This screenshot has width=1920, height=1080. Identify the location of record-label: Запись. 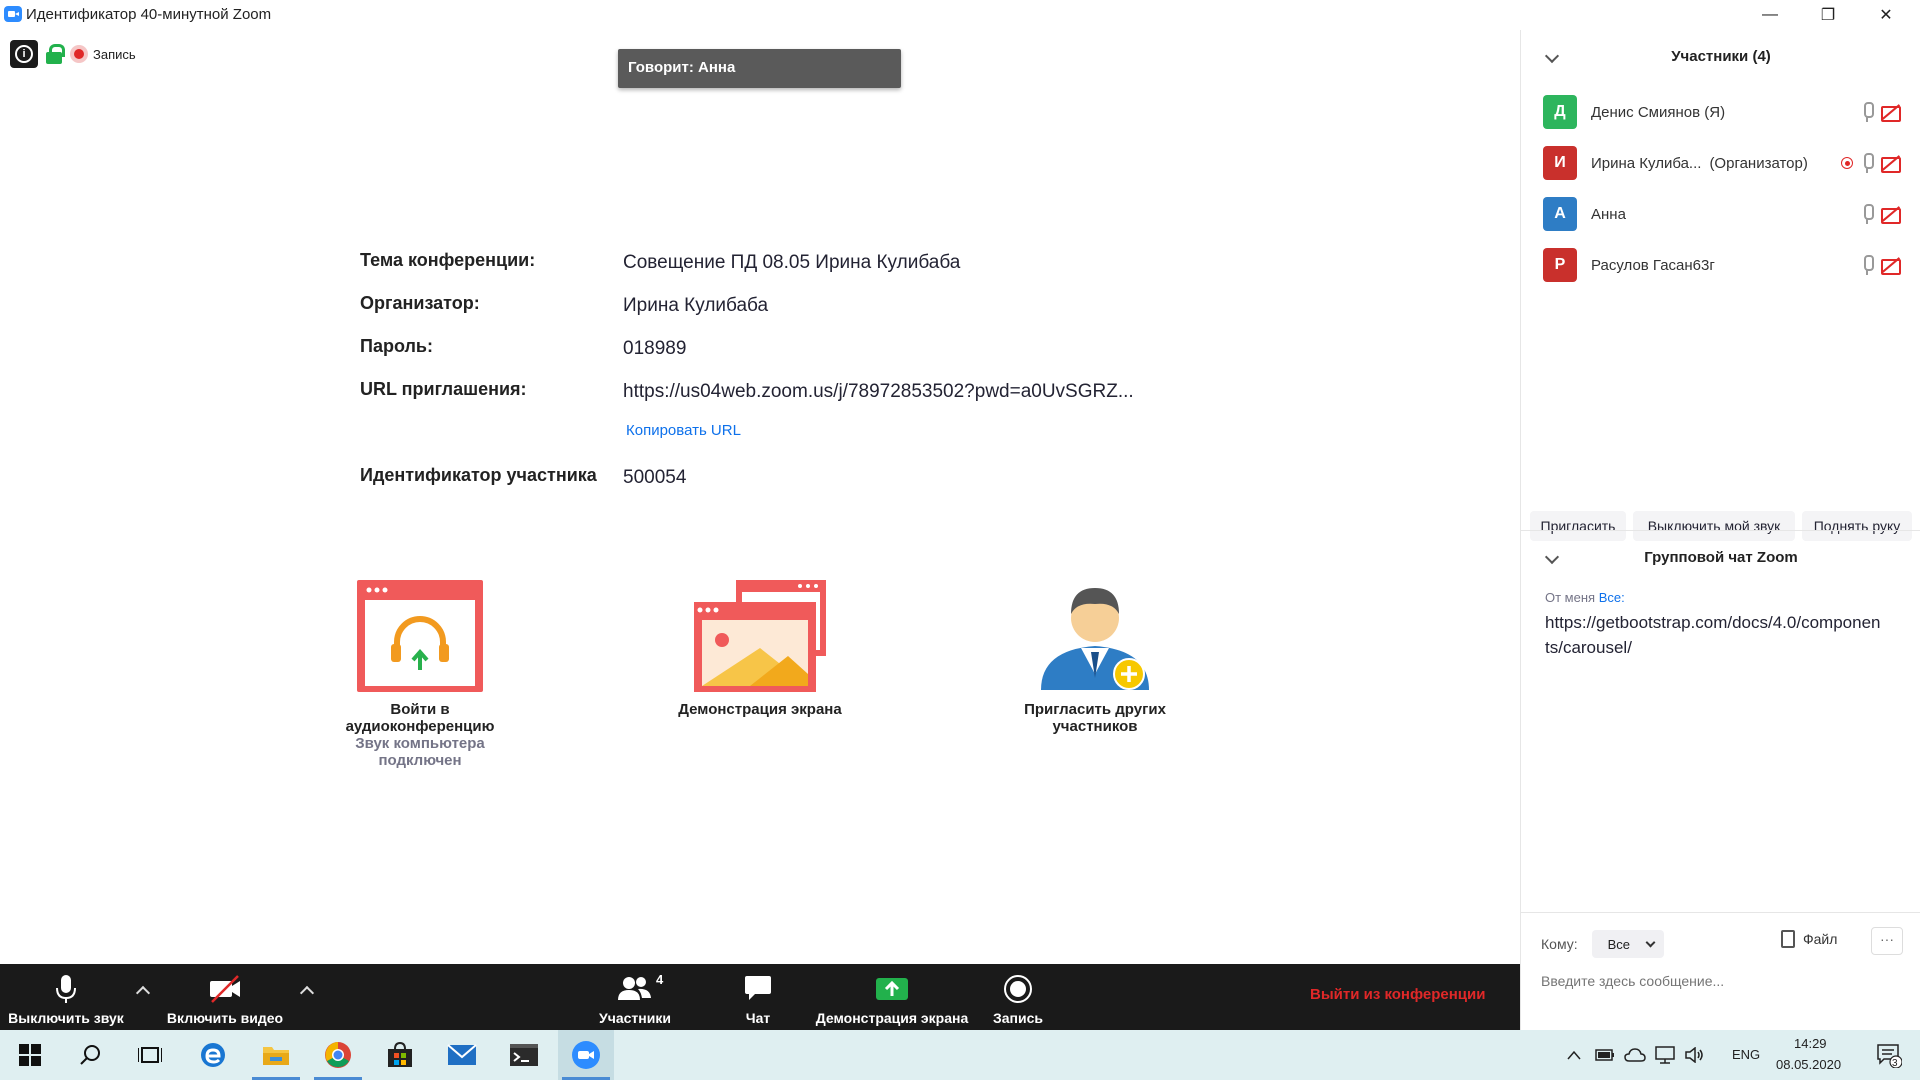
(1017, 1018).